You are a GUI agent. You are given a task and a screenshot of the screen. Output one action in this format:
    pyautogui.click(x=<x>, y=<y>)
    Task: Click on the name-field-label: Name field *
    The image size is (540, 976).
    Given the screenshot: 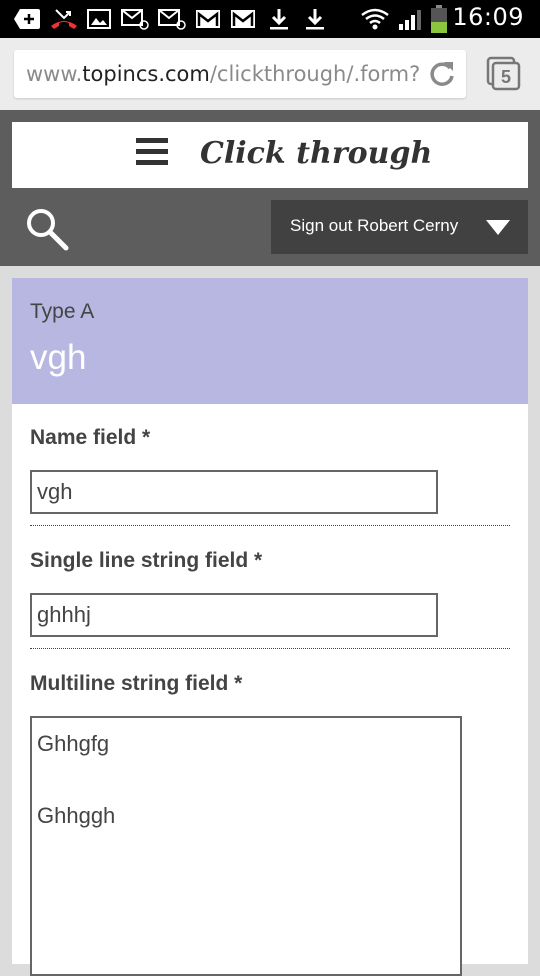 What is the action you would take?
    pyautogui.click(x=90, y=437)
    